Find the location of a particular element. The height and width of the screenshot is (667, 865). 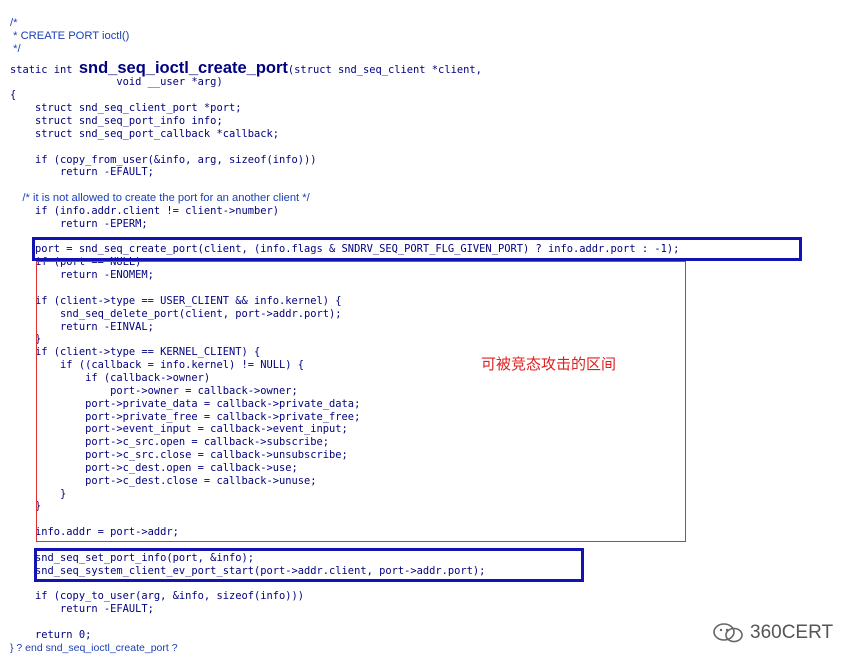

code-line: void __user *arg) is located at coordinates (116, 82).